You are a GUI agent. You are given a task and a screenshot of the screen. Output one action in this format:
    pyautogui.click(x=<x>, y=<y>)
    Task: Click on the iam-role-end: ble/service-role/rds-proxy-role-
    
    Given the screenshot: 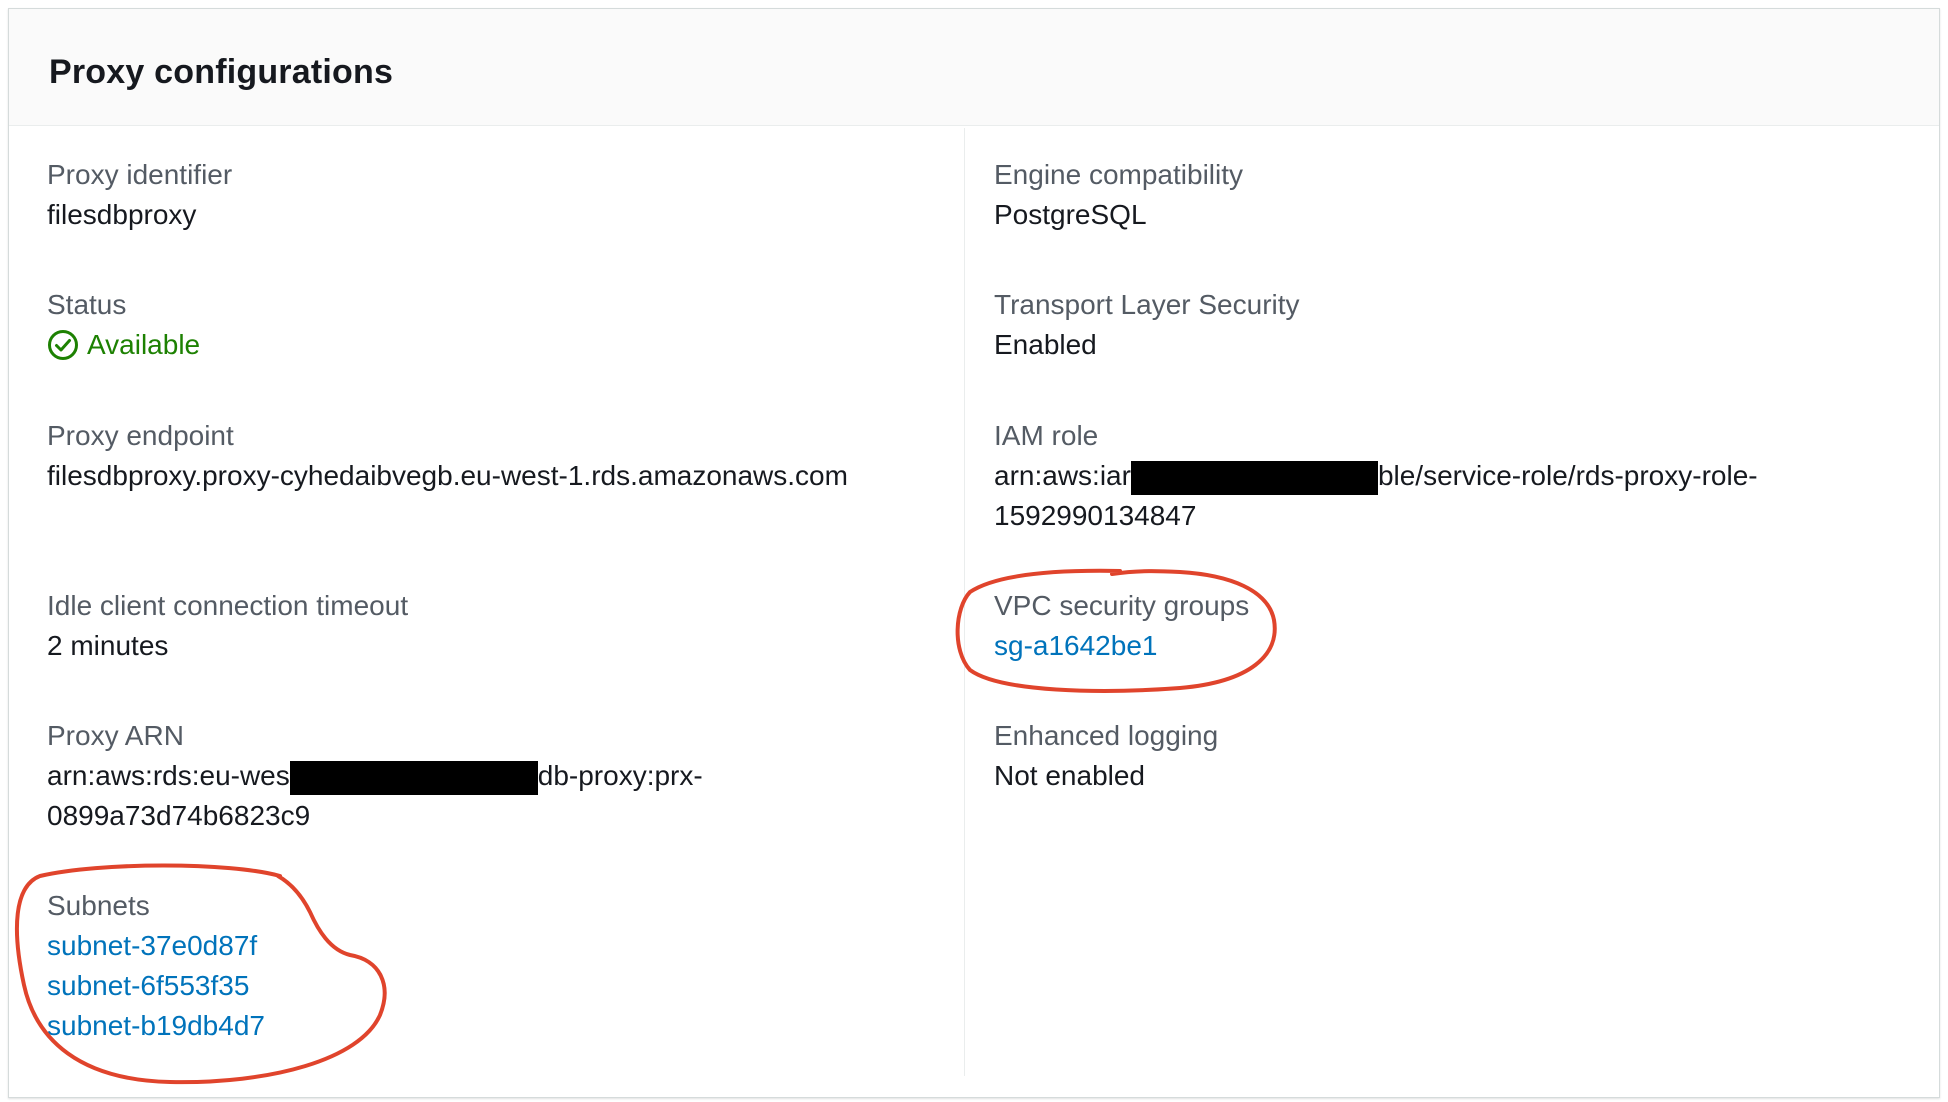 What is the action you would take?
    pyautogui.click(x=1567, y=475)
    